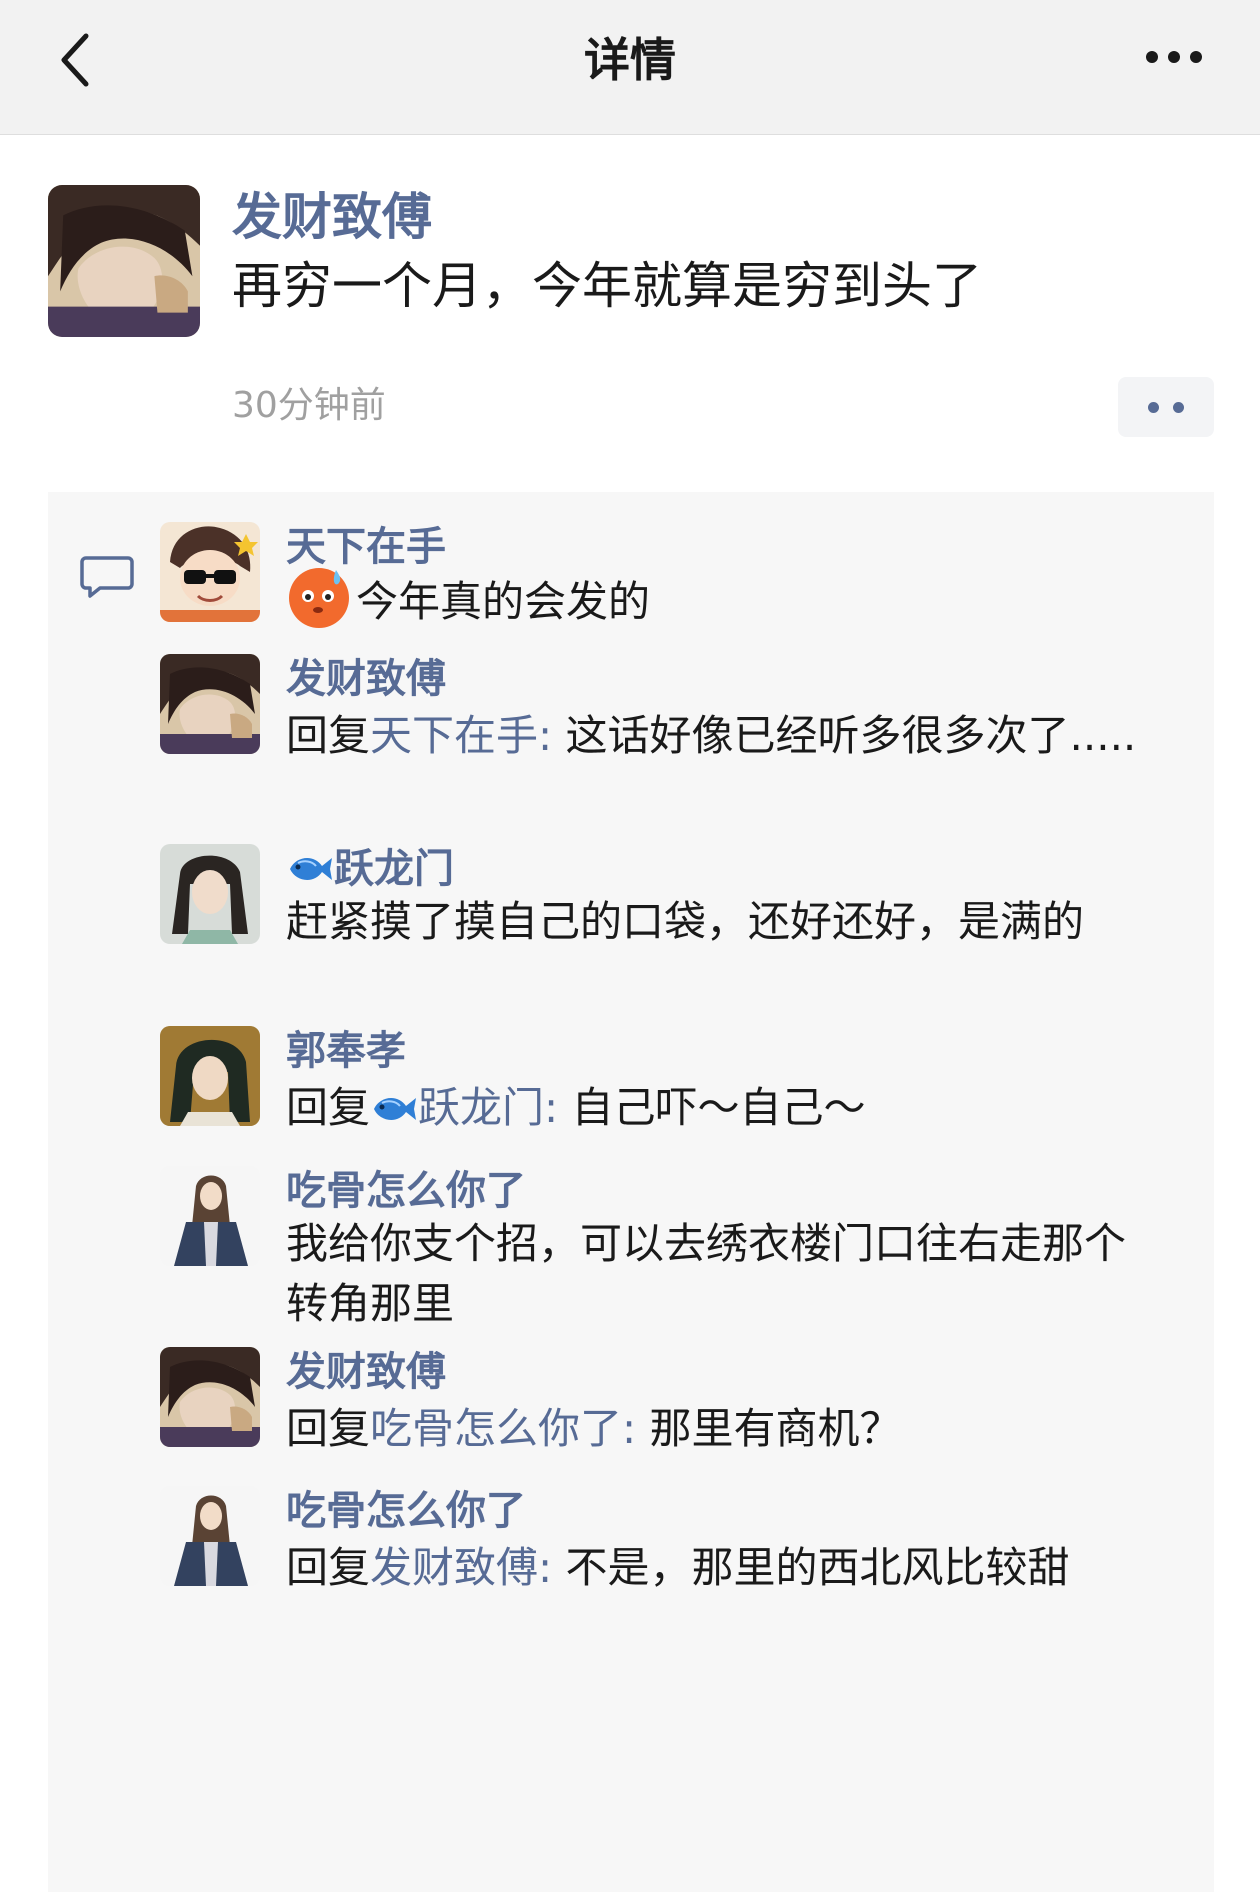 This screenshot has width=1260, height=1892. What do you see at coordinates (706, 1273) in the screenshot?
I see `comment-text: 我给你支个招，可以去绣衣楼门口往右走那个转角那里` at bounding box center [706, 1273].